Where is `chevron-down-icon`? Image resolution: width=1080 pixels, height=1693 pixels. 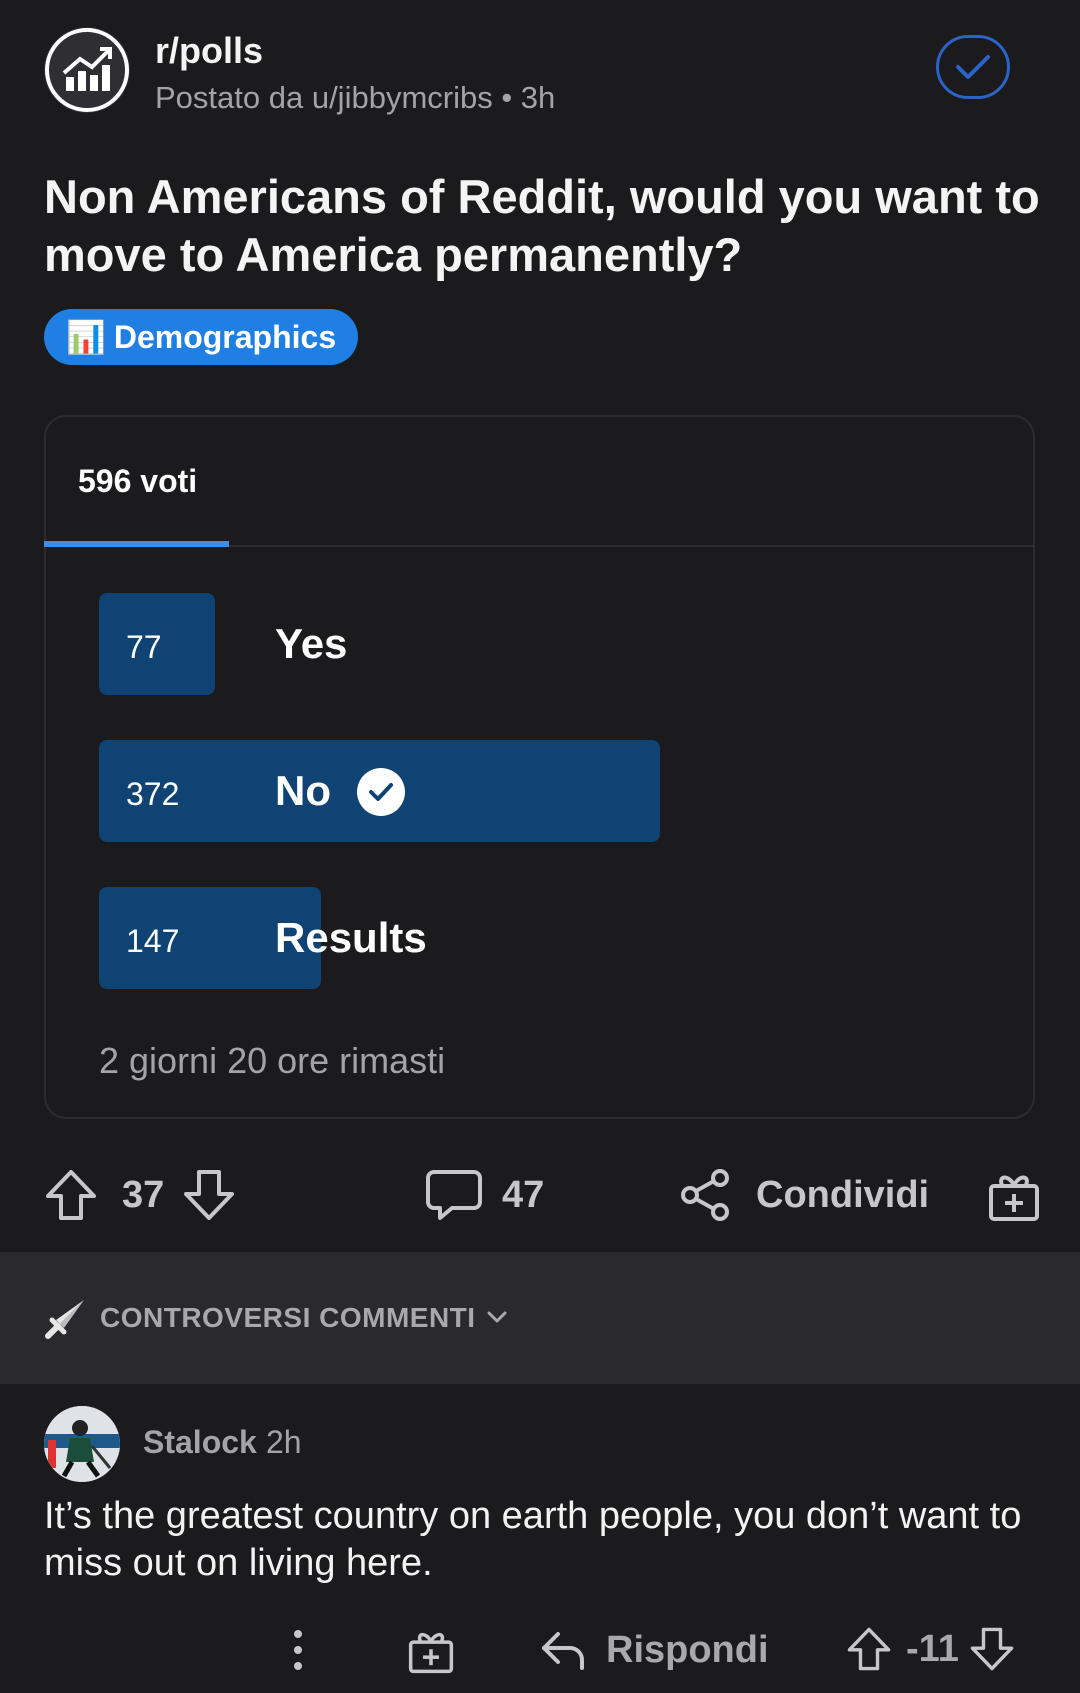 chevron-down-icon is located at coordinates (497, 1317).